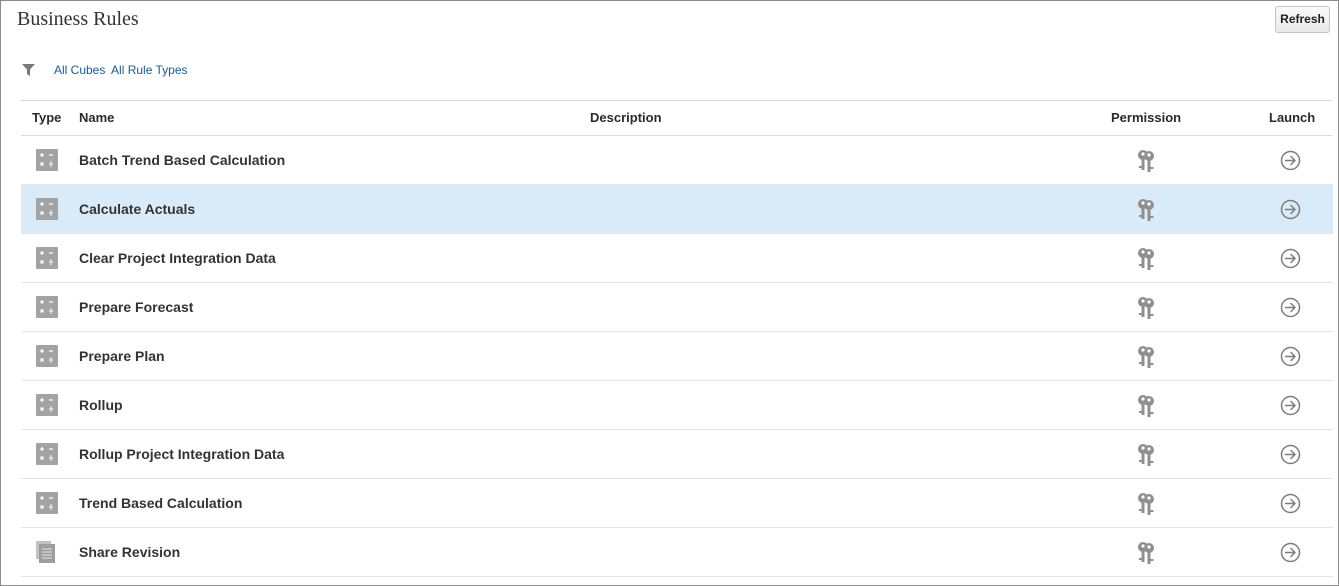  I want to click on rule-name: Share Revision, so click(130, 552).